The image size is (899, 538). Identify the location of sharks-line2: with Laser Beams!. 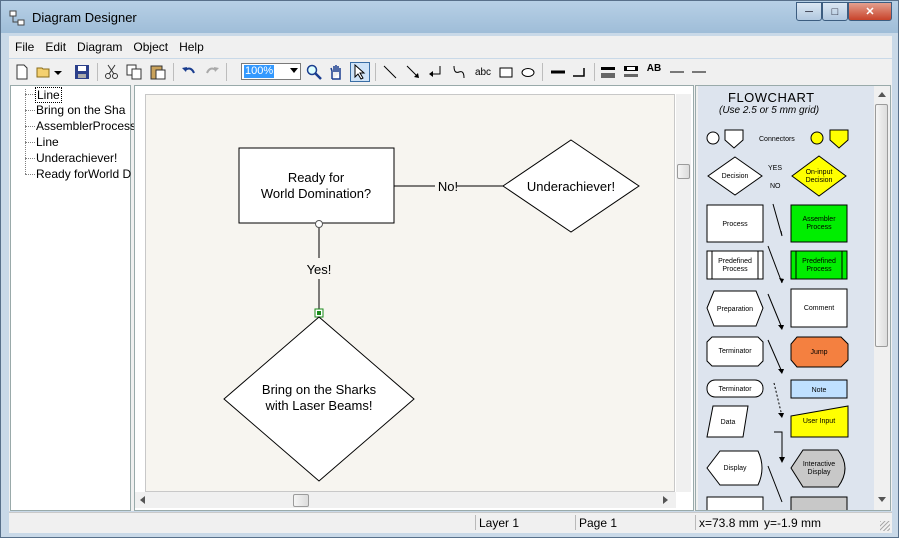
(319, 405).